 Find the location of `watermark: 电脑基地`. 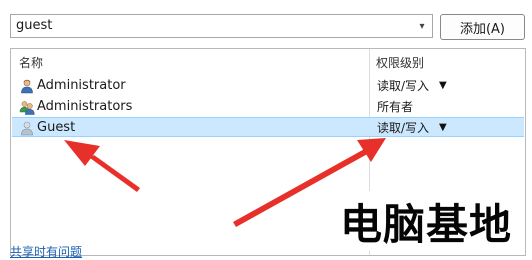

watermark: 电脑基地 is located at coordinates (426, 221).